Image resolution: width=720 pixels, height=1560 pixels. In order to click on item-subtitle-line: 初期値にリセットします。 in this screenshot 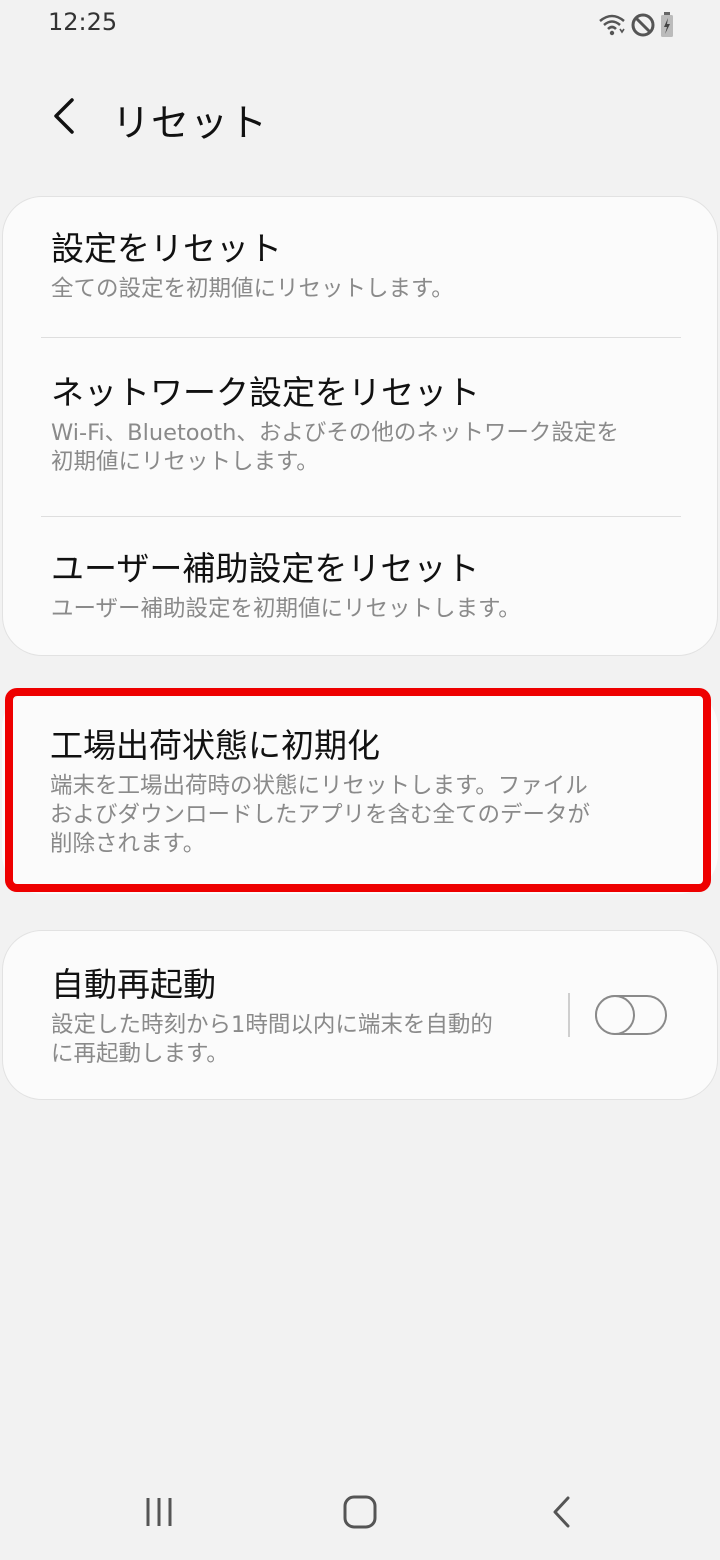, I will do `click(185, 462)`.